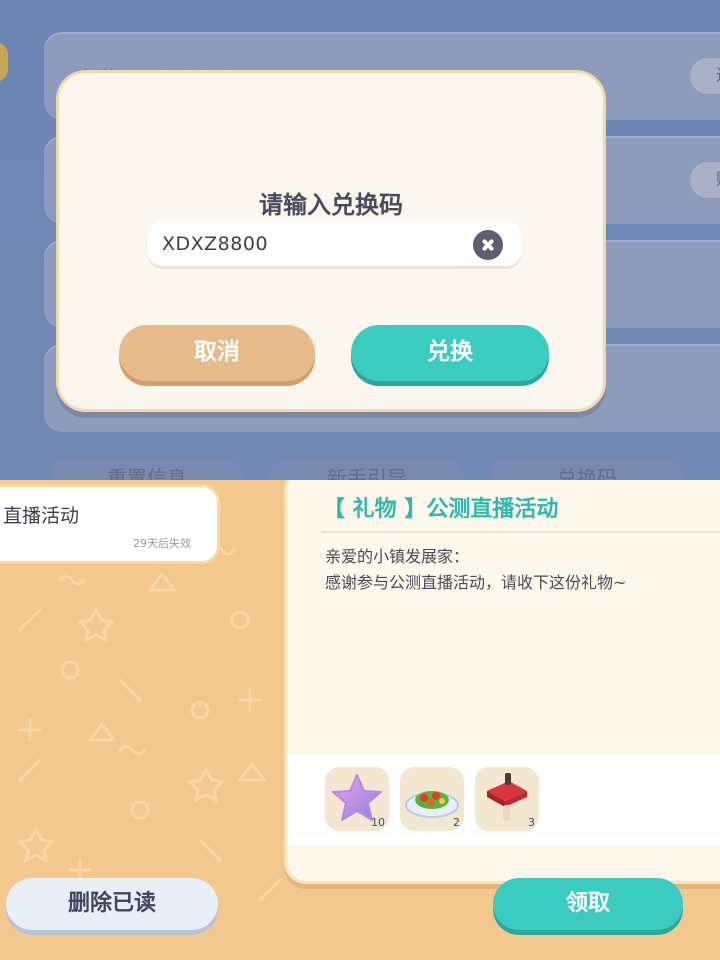  I want to click on reward-quantity: 2, so click(456, 822).